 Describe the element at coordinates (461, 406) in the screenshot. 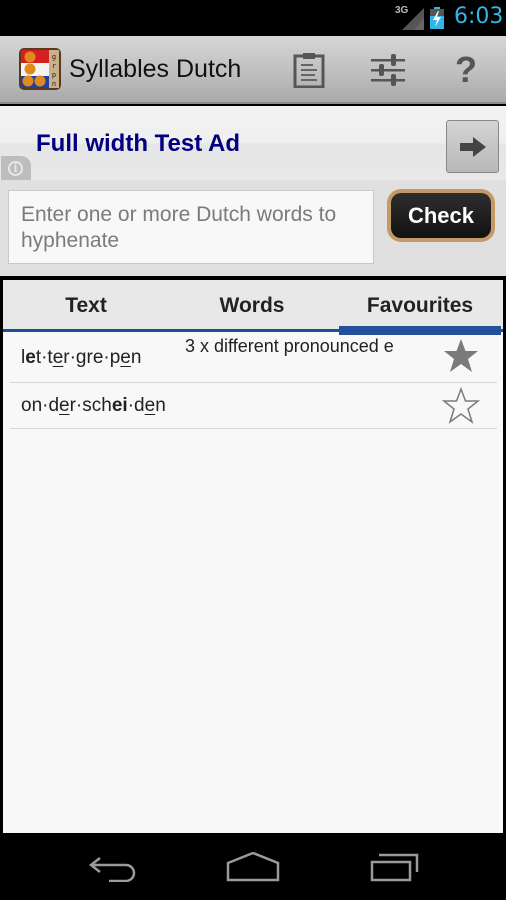

I see `star-outline-icon` at that location.